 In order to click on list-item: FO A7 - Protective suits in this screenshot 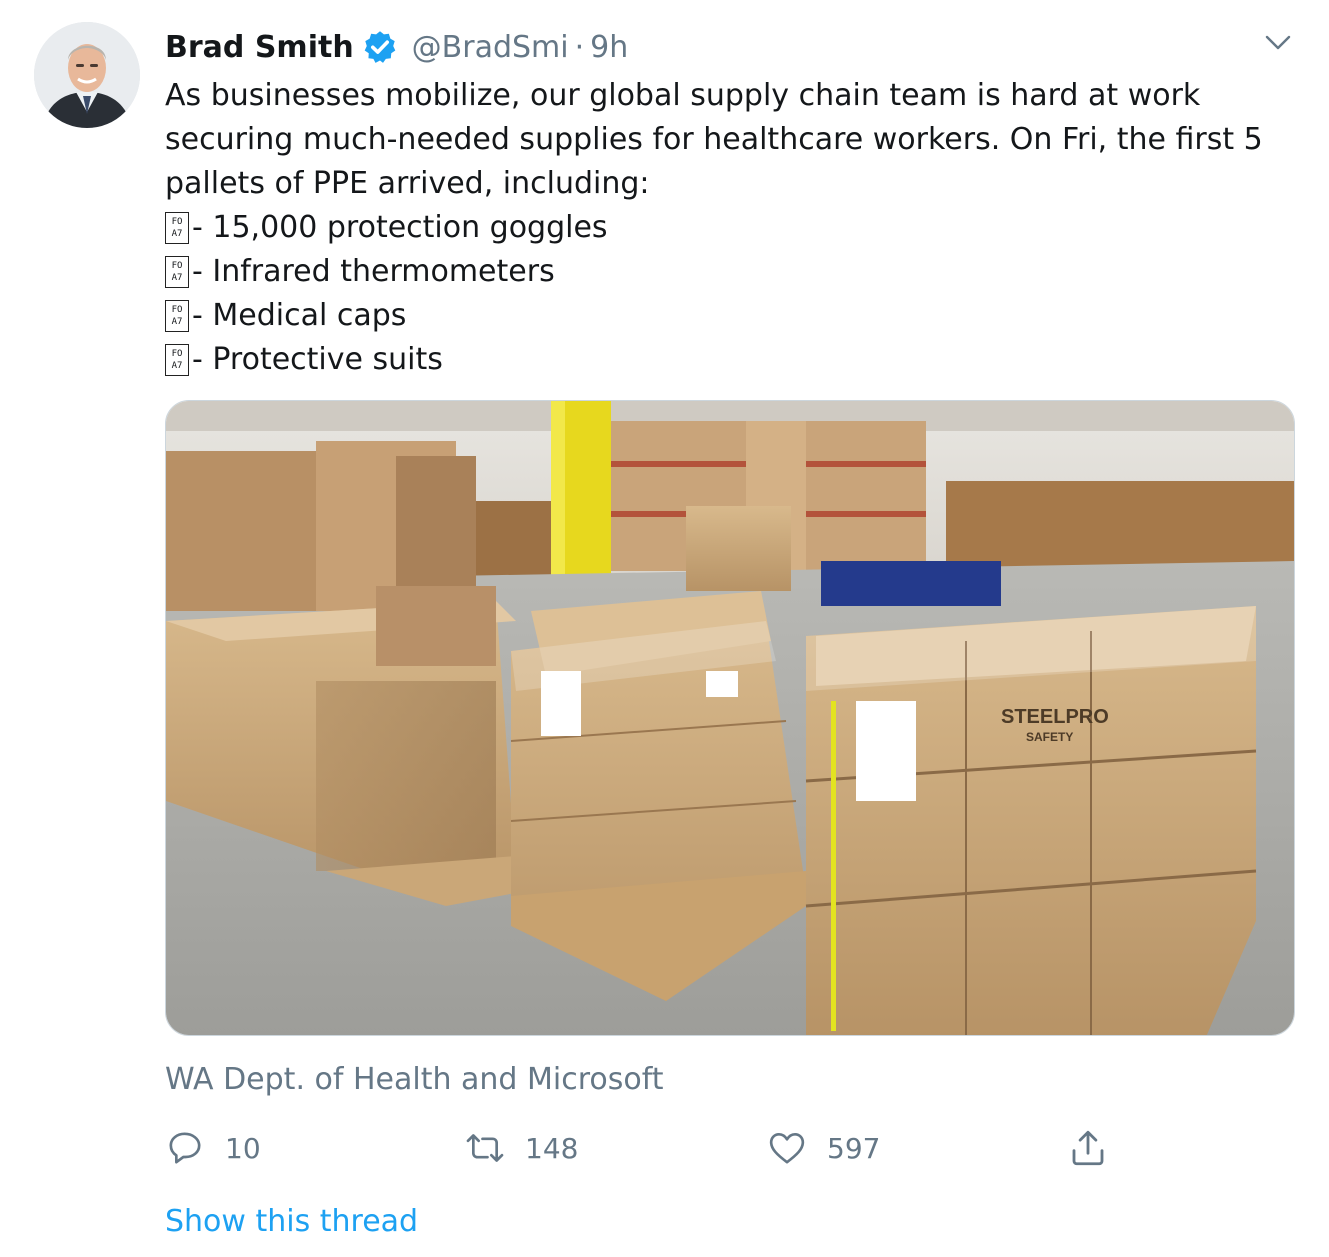, I will do `click(720, 360)`.